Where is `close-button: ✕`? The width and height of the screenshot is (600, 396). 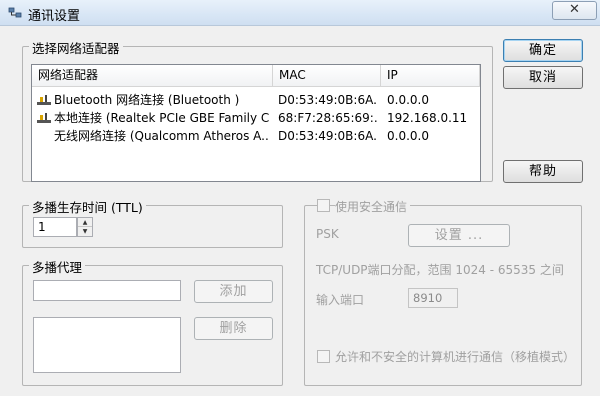
close-button: ✕ is located at coordinates (574, 10).